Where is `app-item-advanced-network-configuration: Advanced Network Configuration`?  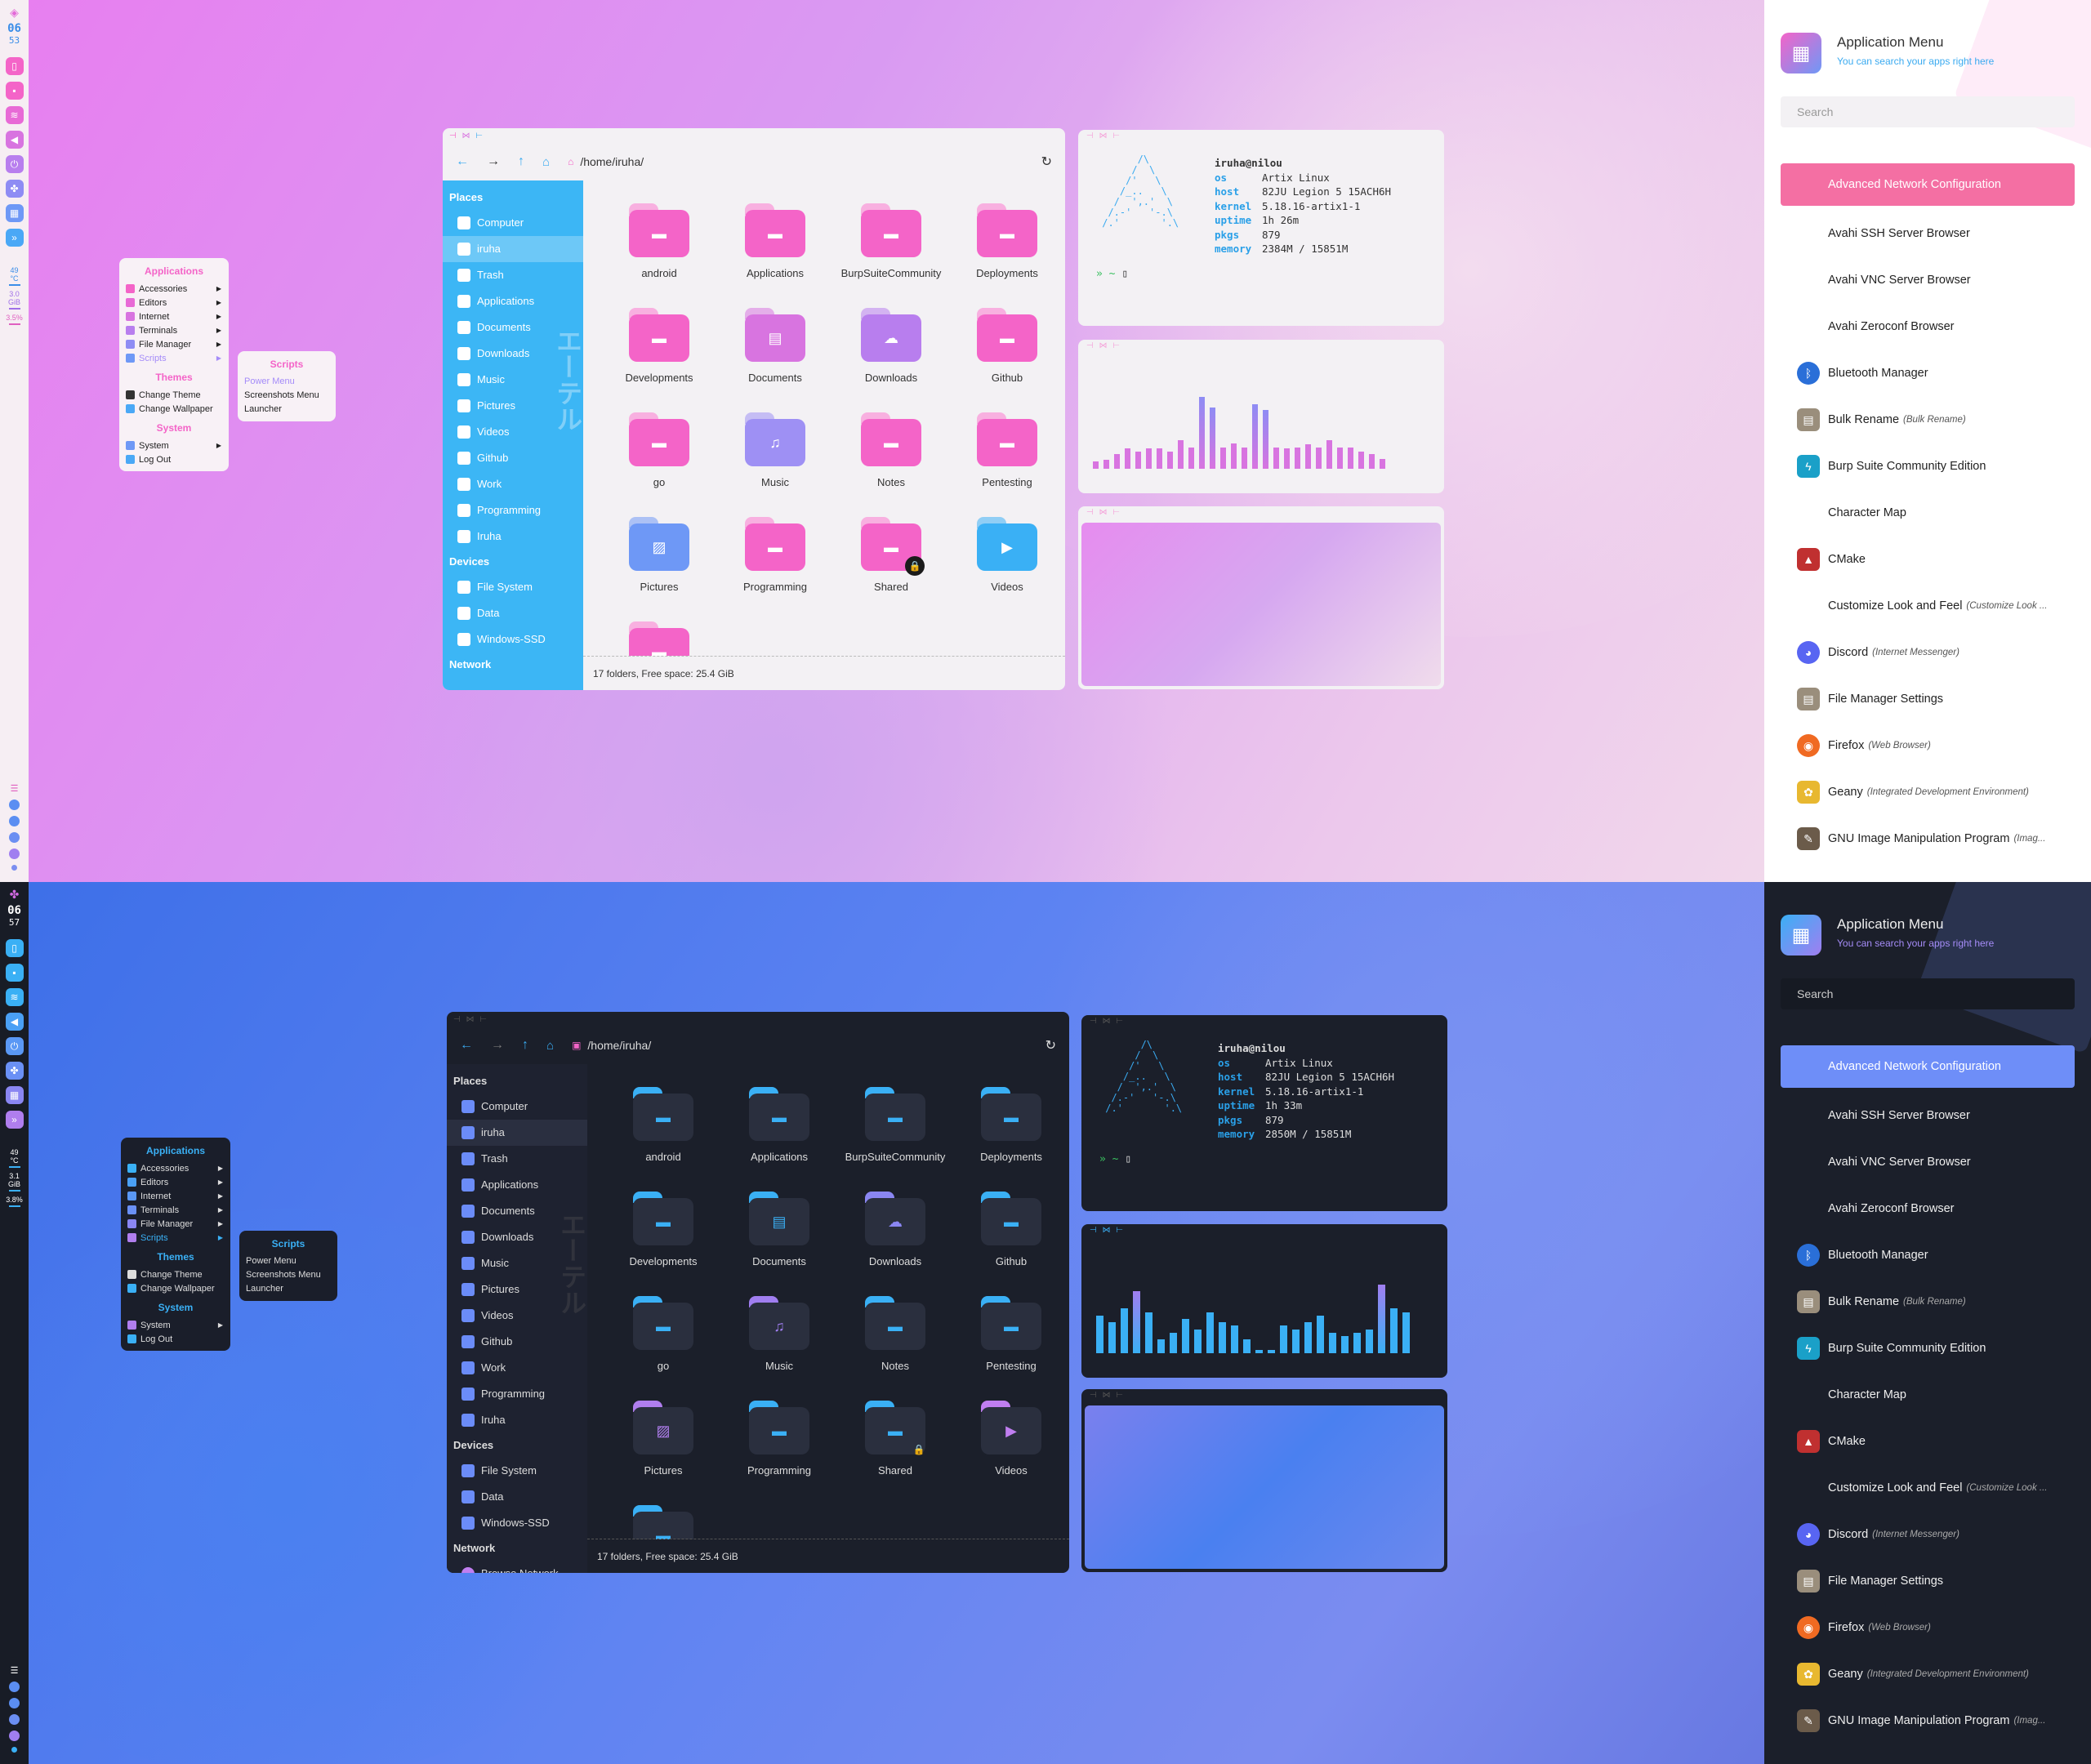
app-item-advanced-network-configuration: Advanced Network Configuration is located at coordinates (1928, 184).